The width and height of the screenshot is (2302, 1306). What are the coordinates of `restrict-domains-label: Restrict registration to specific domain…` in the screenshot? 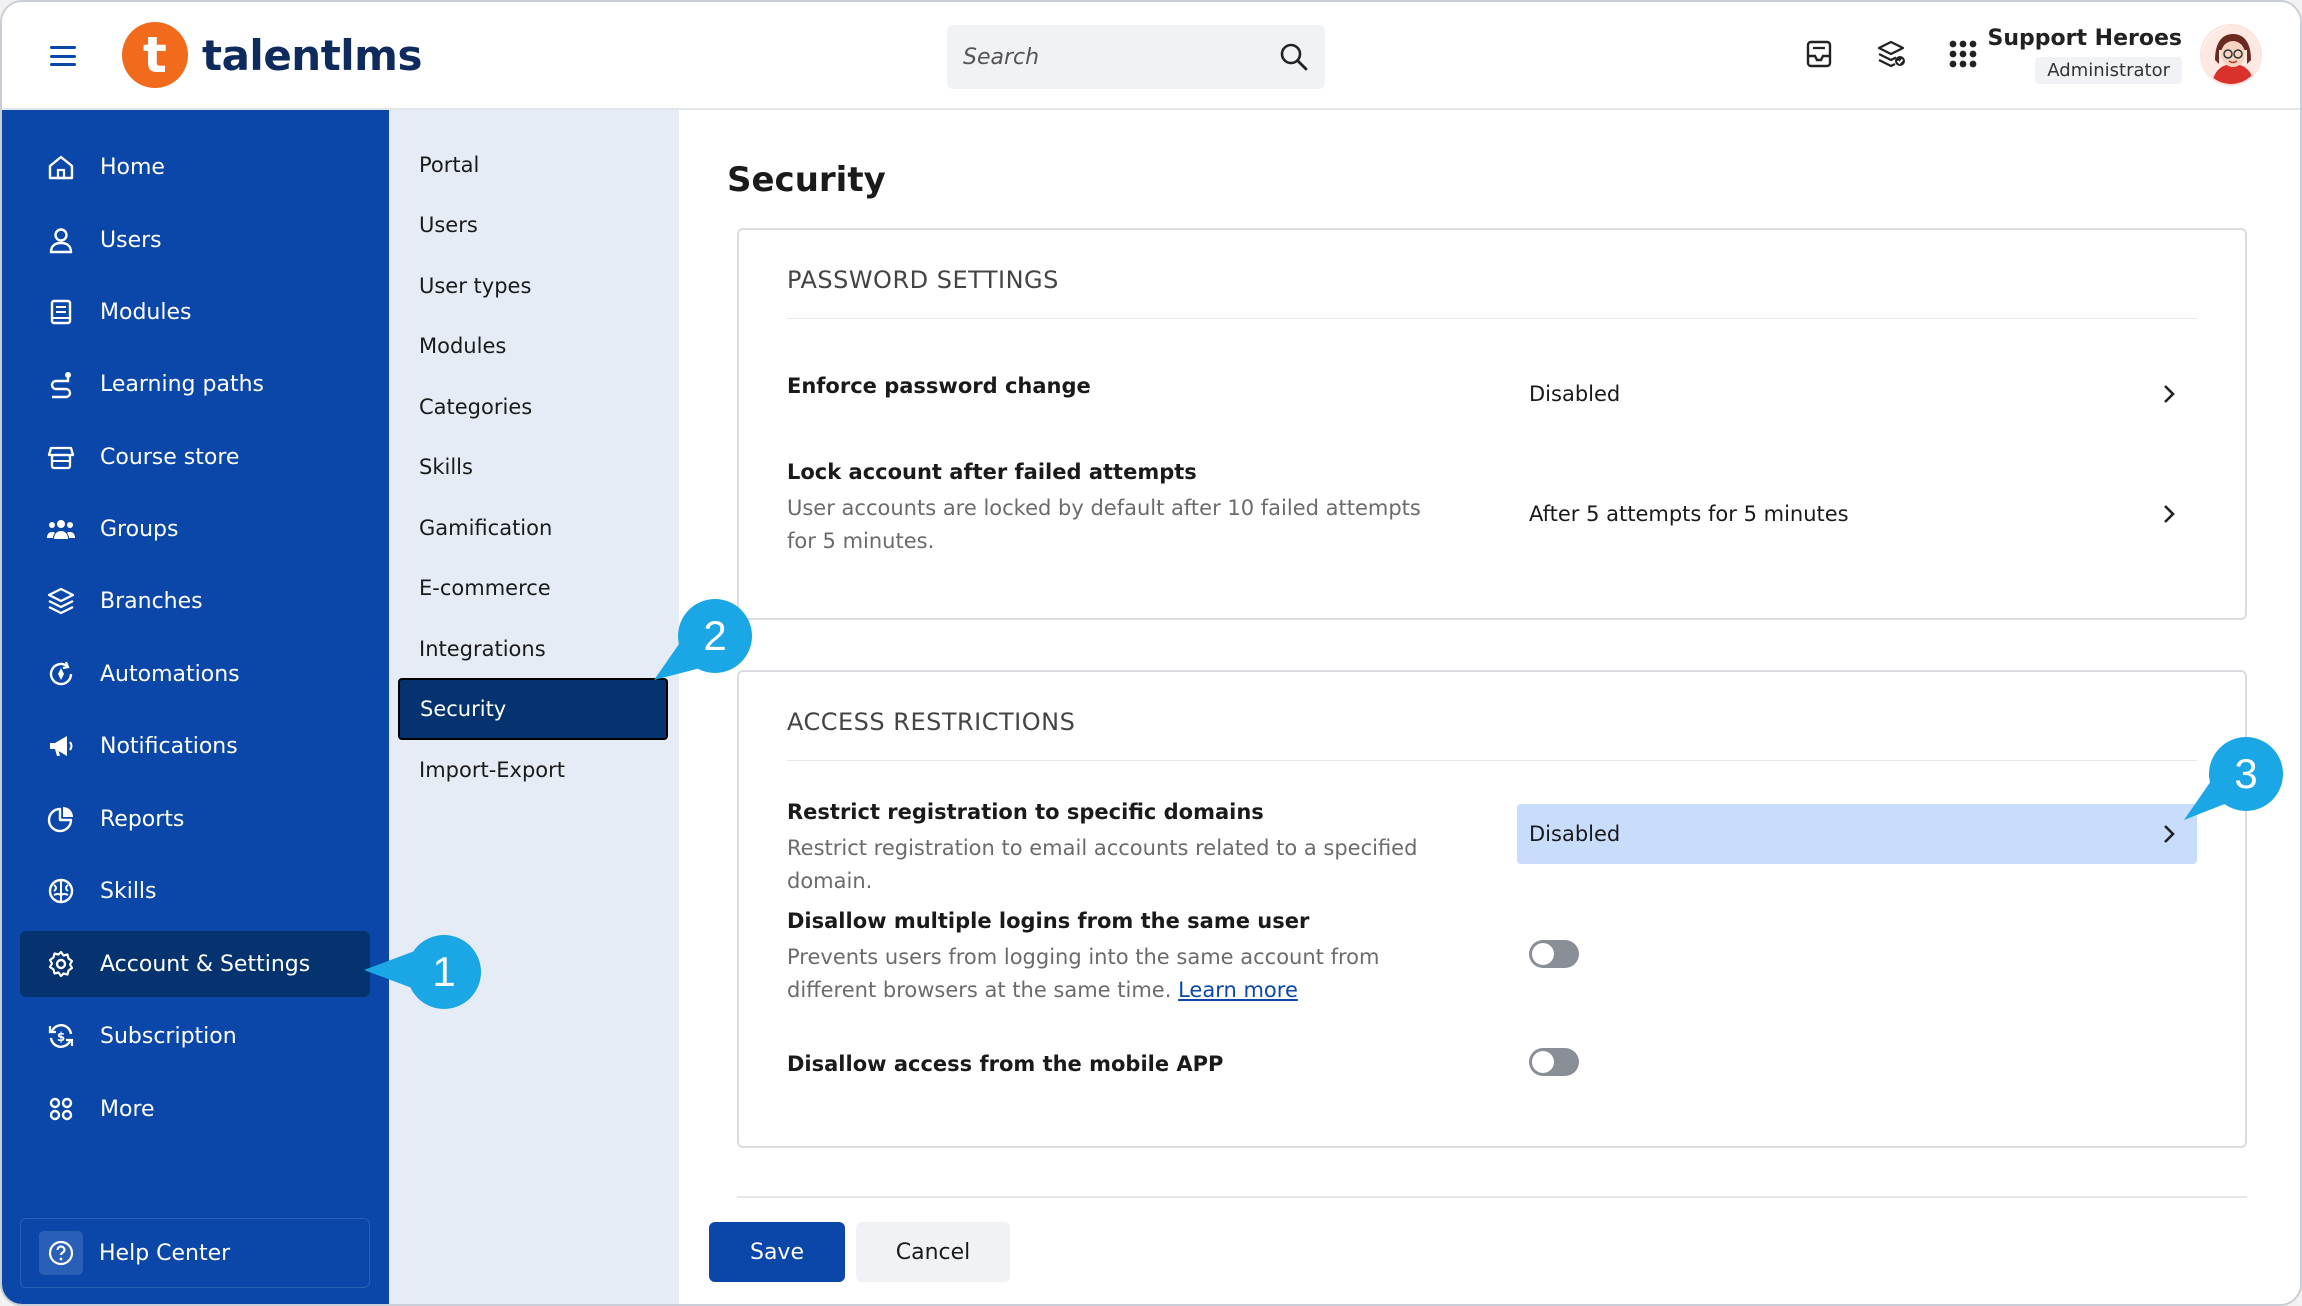 It's located at (1025, 812).